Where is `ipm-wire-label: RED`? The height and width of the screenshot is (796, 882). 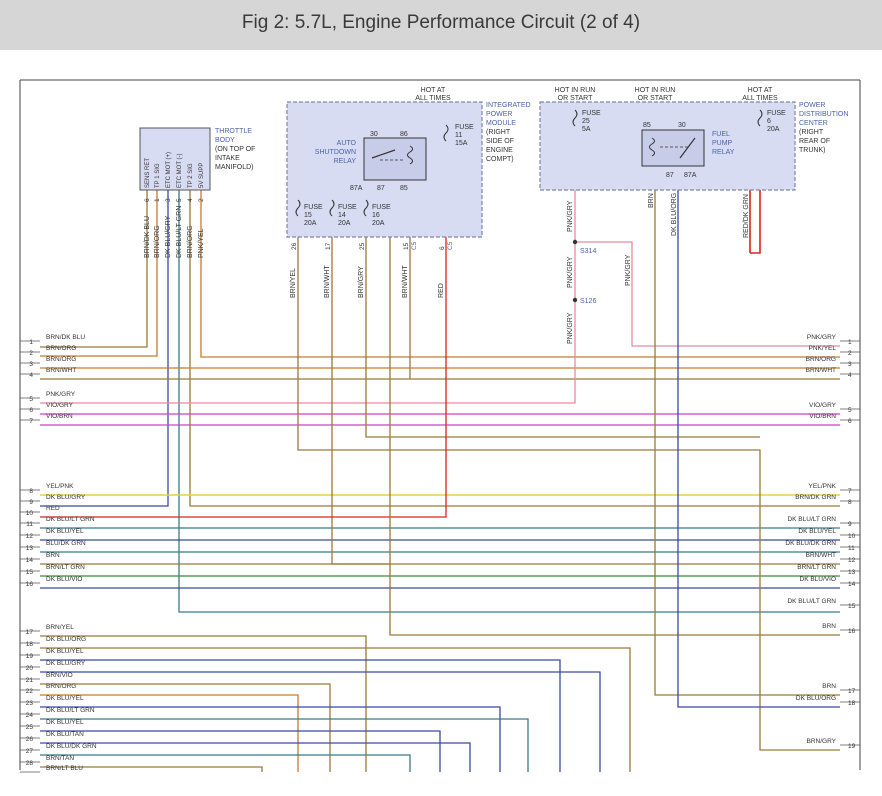 ipm-wire-label: RED is located at coordinates (441, 290).